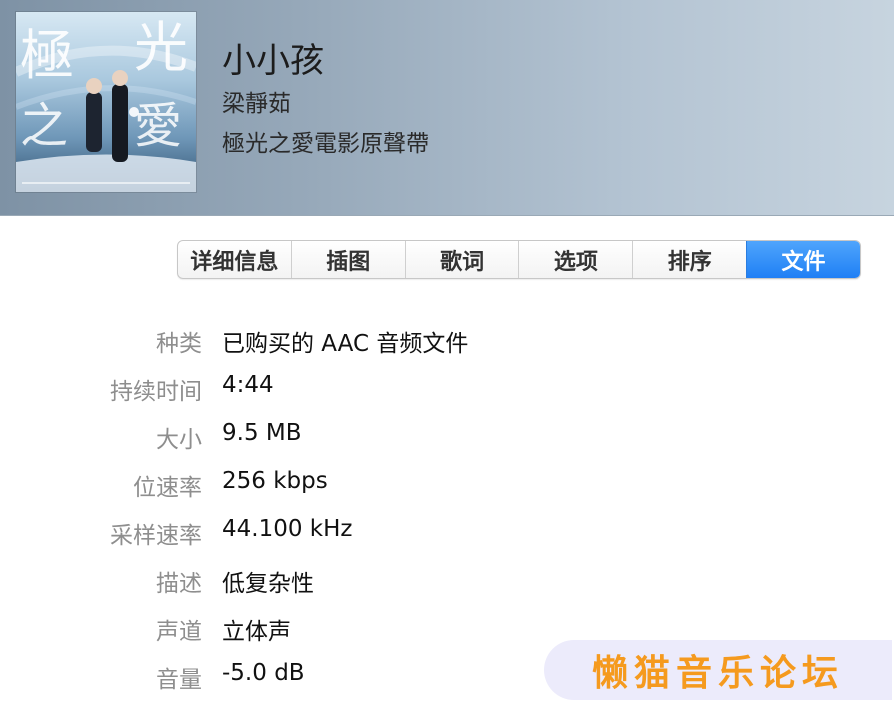  I want to click on info-value: 4:44, so click(248, 385).